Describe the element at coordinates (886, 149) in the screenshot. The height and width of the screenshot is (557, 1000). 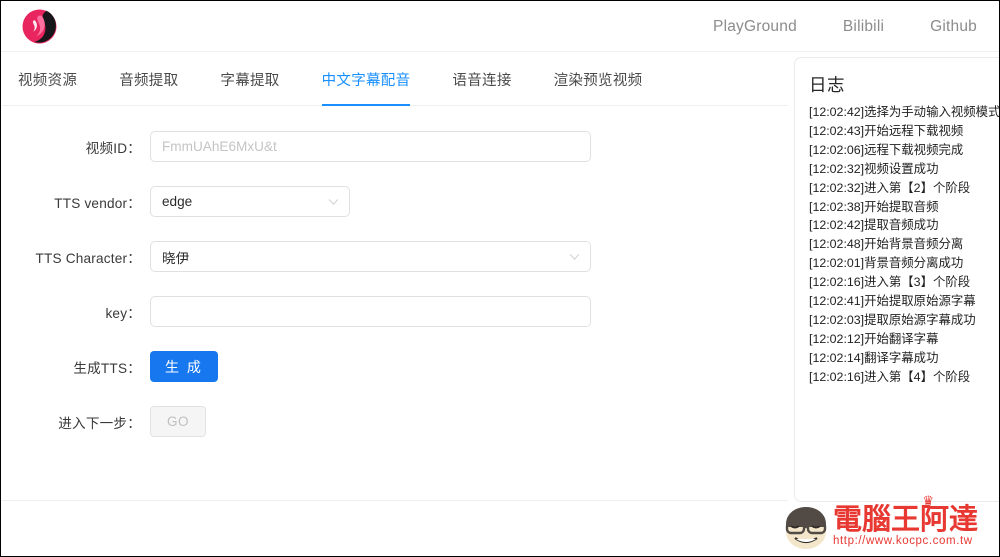
I see `log-entry: [12:02:06]远程下载视频完成` at that location.